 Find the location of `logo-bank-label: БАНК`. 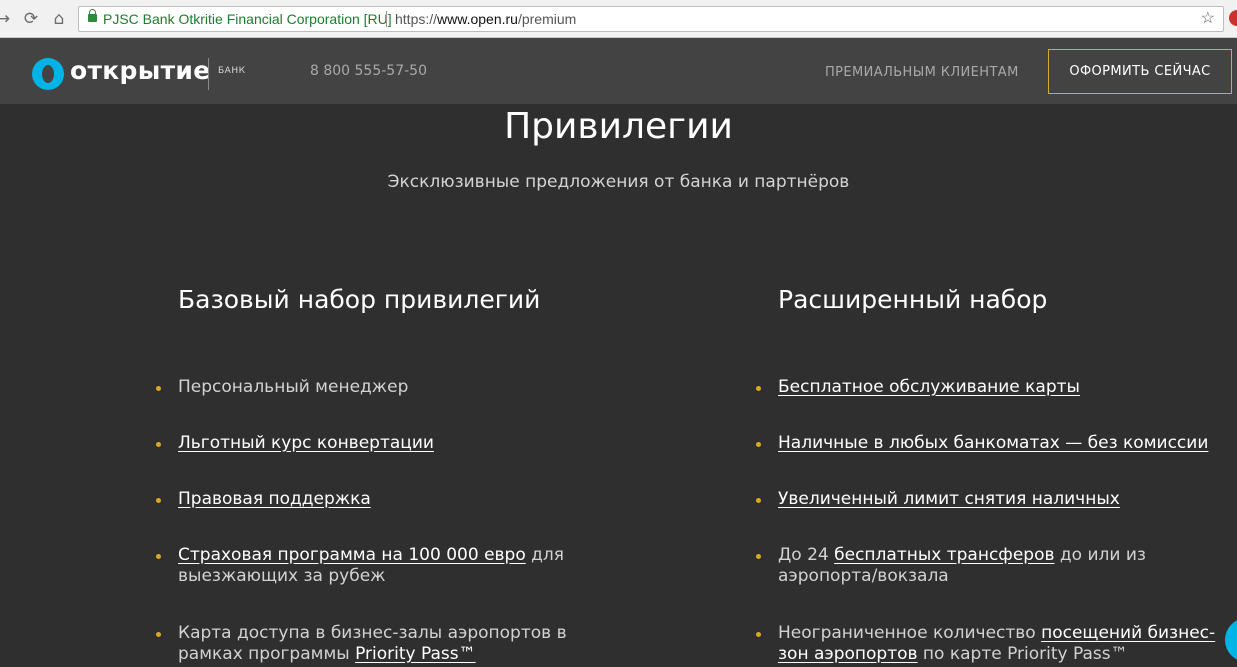

logo-bank-label: БАНК is located at coordinates (232, 71).